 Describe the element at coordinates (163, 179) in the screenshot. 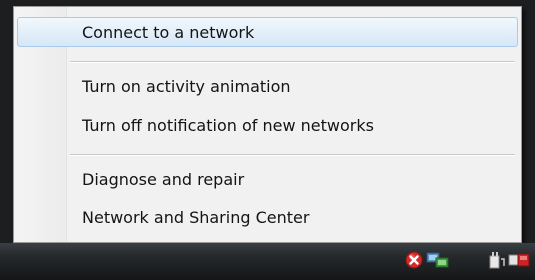

I see `menu-item-label: Diagnose and repair` at that location.